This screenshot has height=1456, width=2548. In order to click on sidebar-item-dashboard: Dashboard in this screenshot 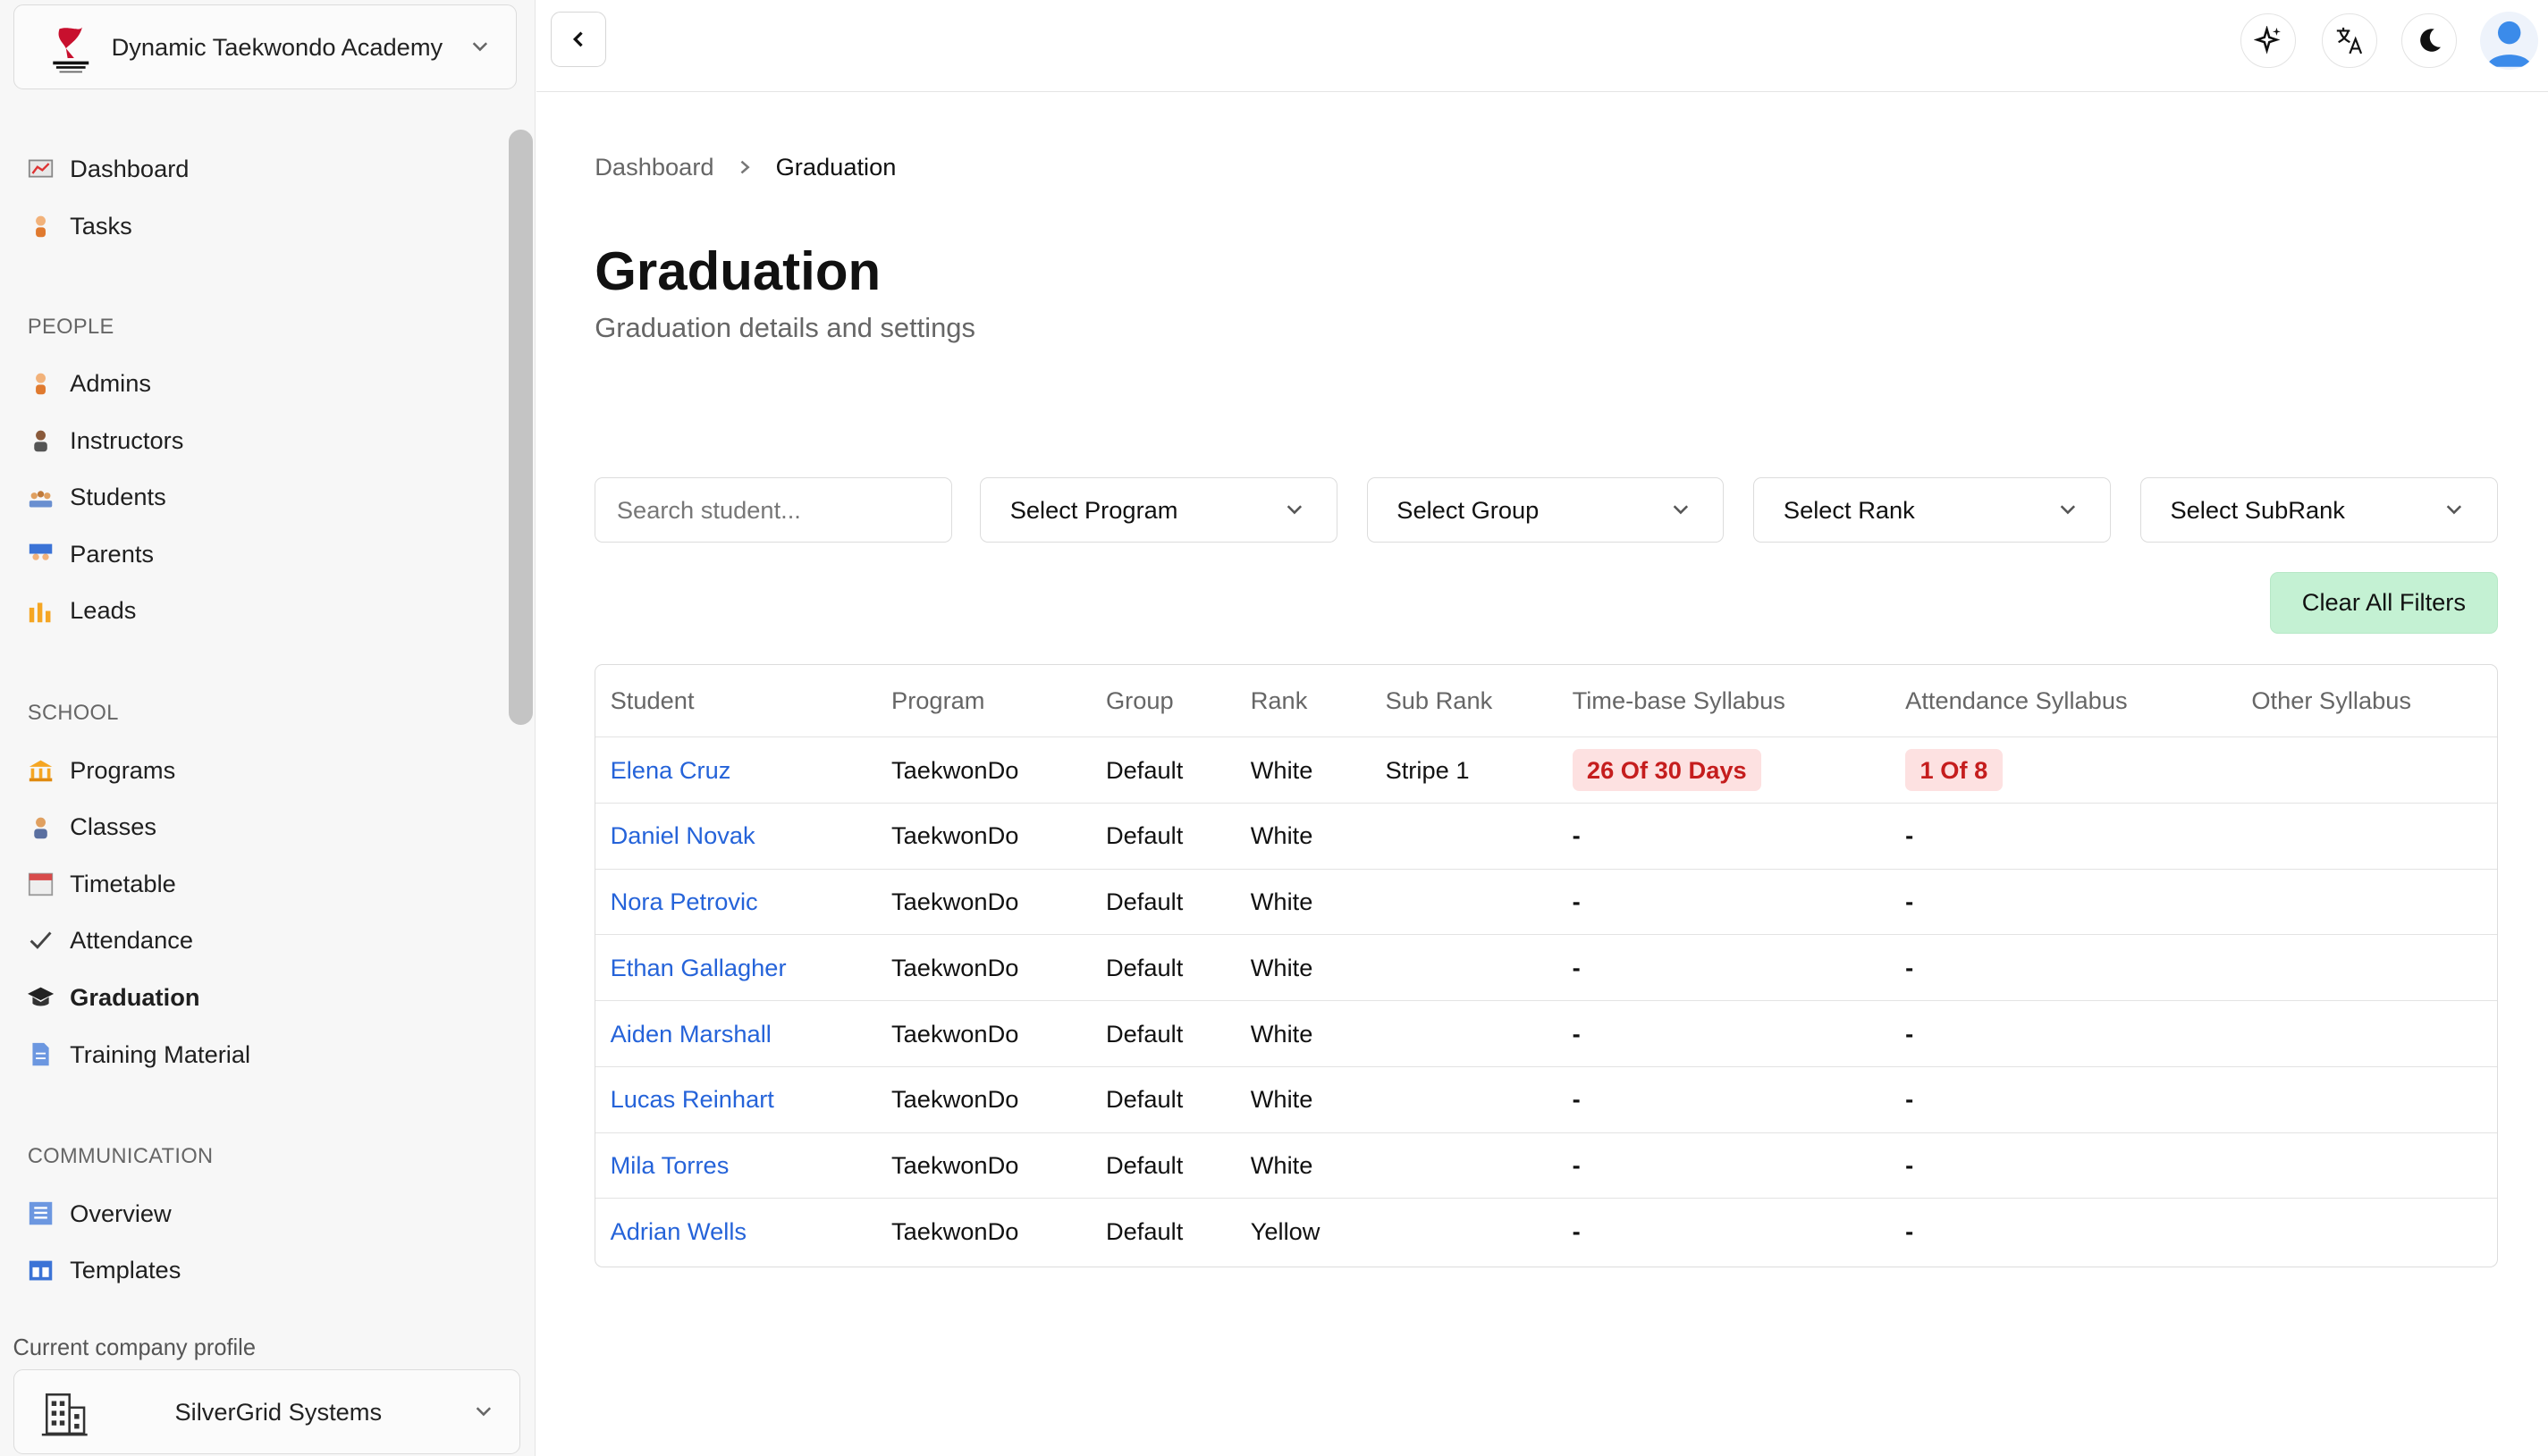, I will do `click(109, 169)`.